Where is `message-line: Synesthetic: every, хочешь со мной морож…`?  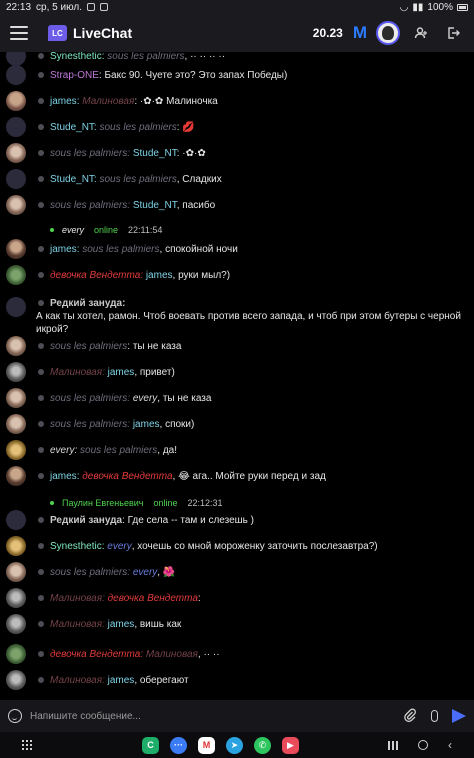 message-line: Synesthetic: every, хочешь со мной морож… is located at coordinates (208, 546).